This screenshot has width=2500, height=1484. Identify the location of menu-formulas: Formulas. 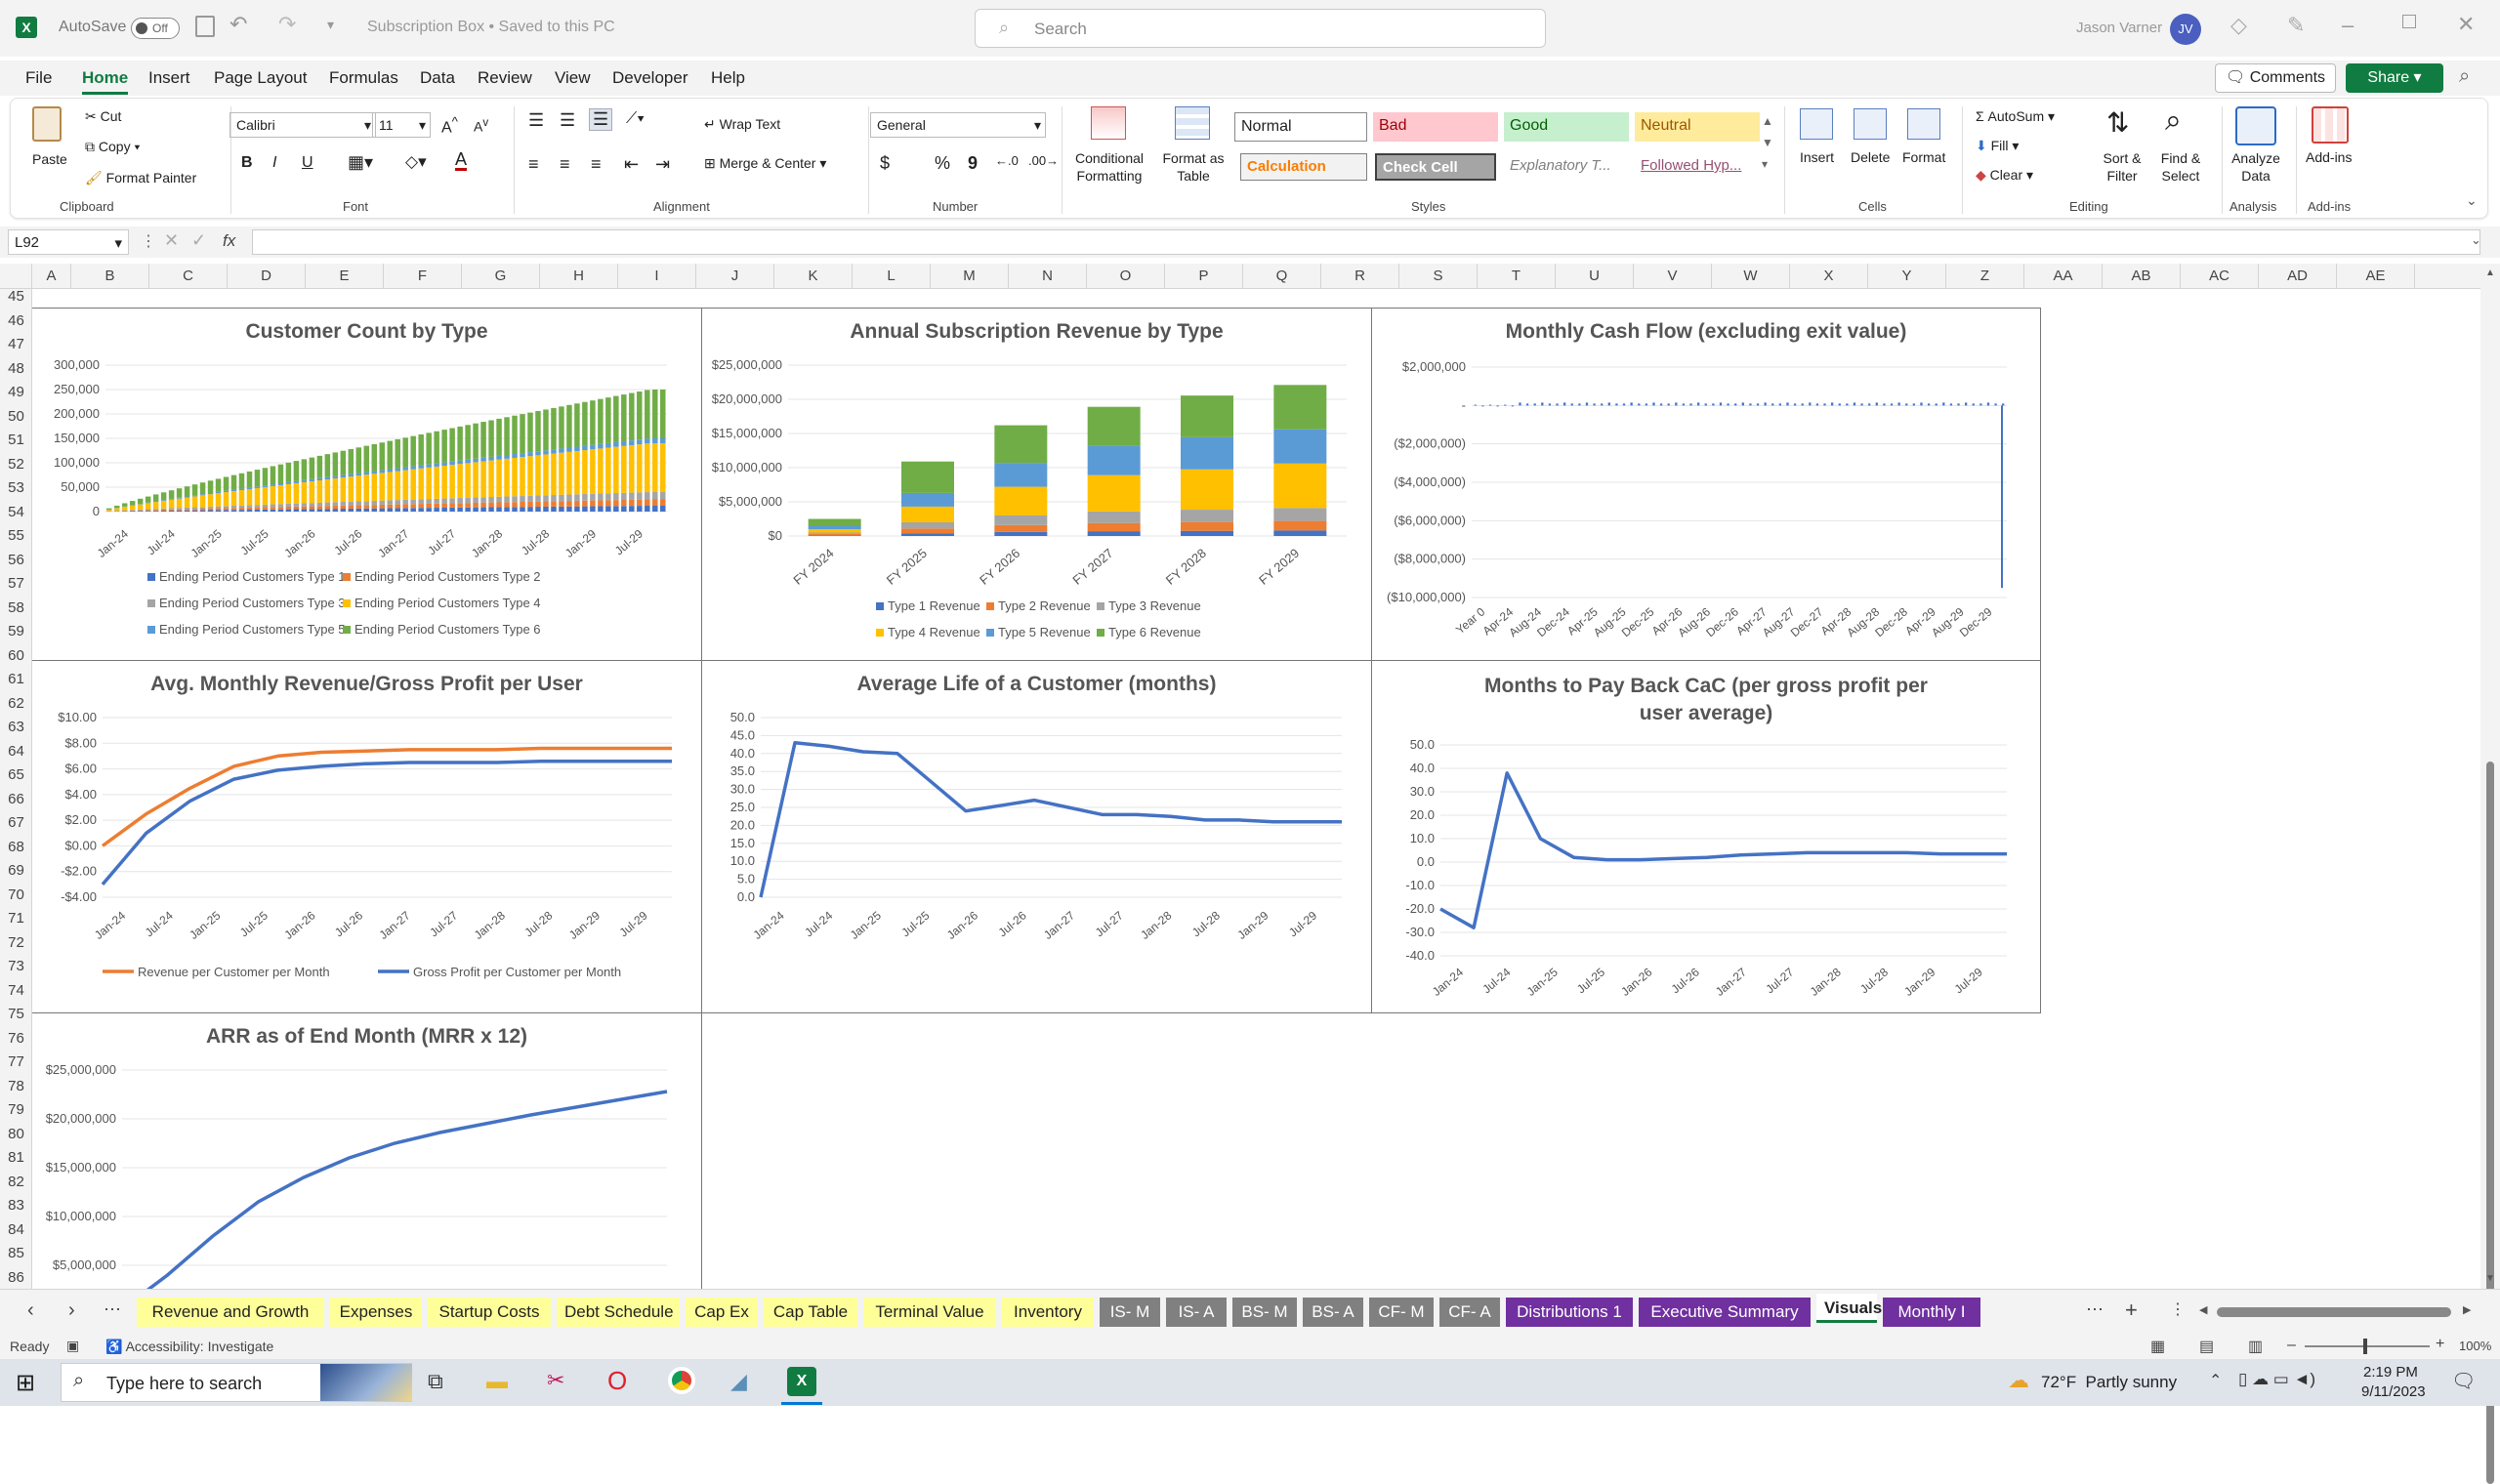
(363, 78).